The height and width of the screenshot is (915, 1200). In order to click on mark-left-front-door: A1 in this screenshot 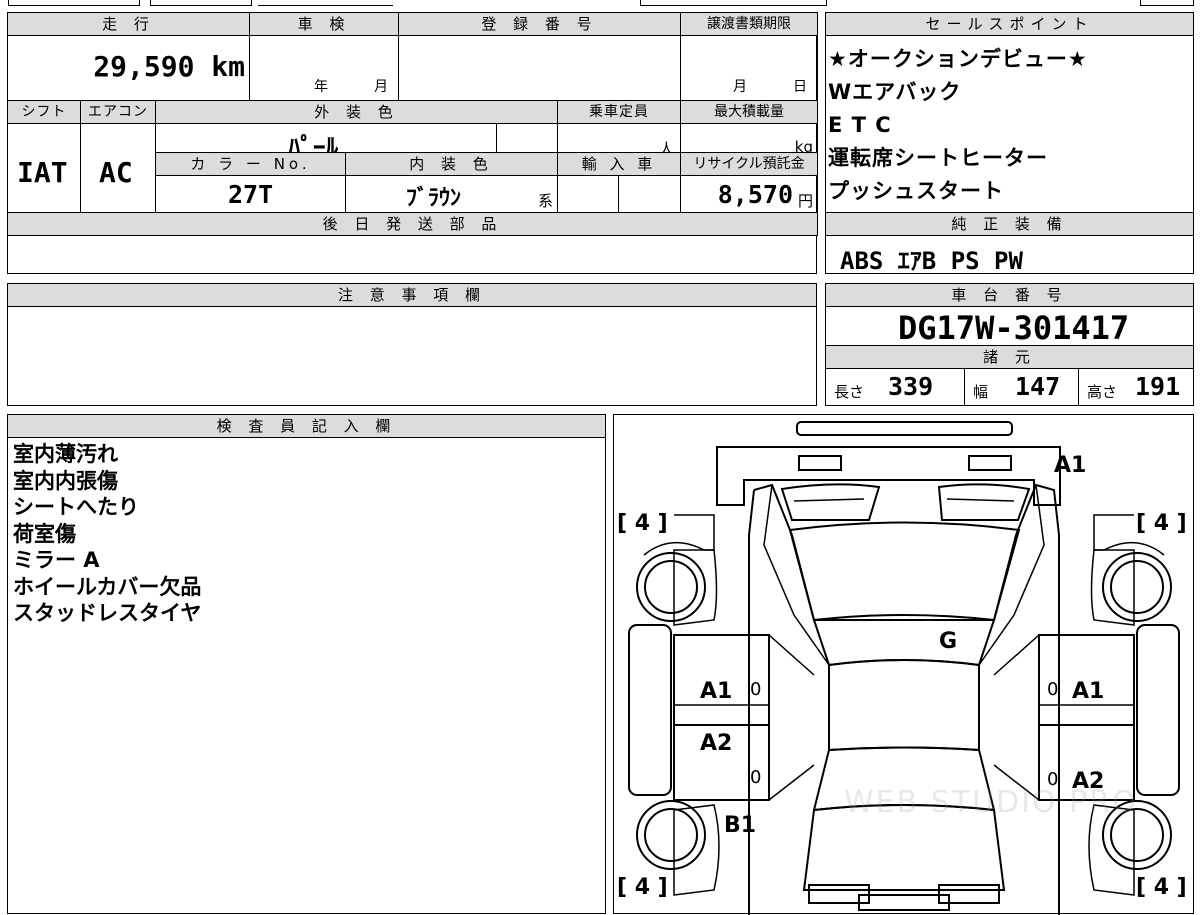, I will do `click(716, 691)`.